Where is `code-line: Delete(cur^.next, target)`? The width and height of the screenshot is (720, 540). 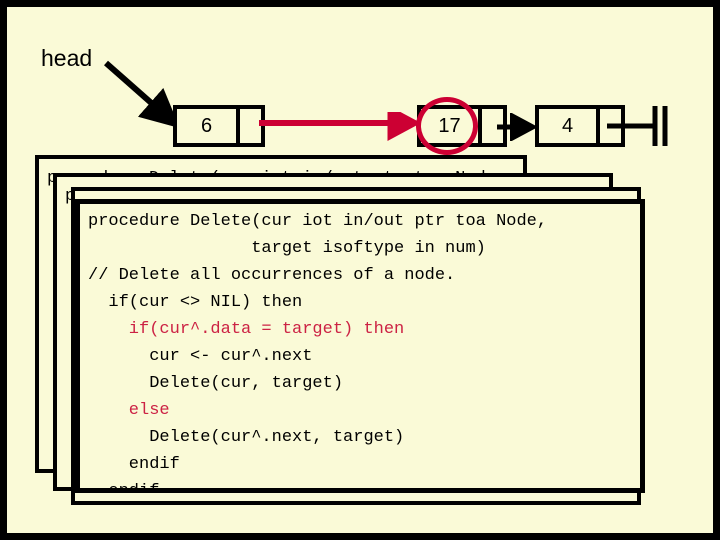
code-line: Delete(cur^.next, target) is located at coordinates (246, 437).